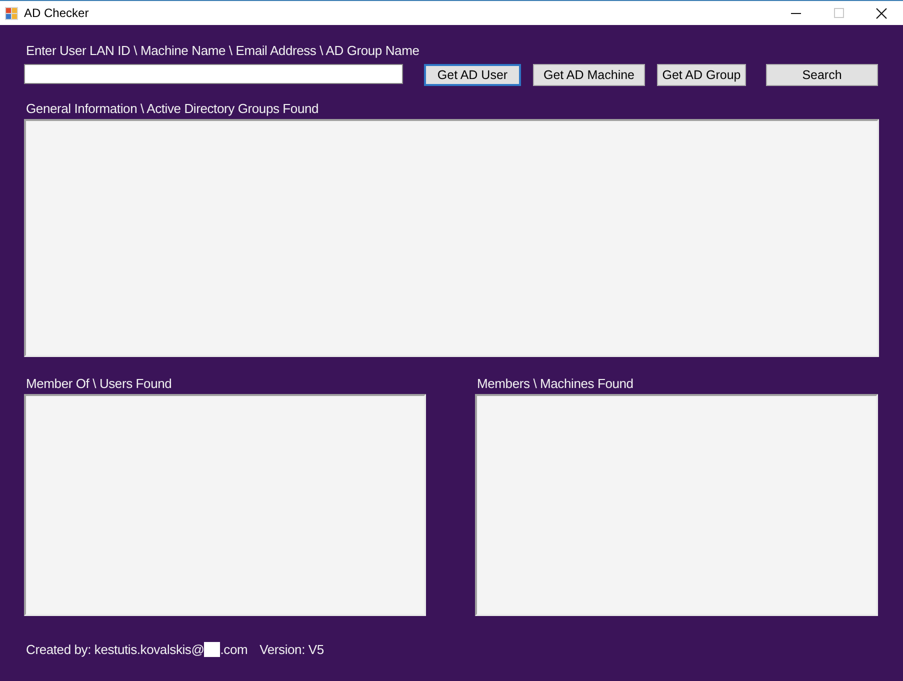 The image size is (903, 681). What do you see at coordinates (56, 13) in the screenshot?
I see `window-title: AD Checker` at bounding box center [56, 13].